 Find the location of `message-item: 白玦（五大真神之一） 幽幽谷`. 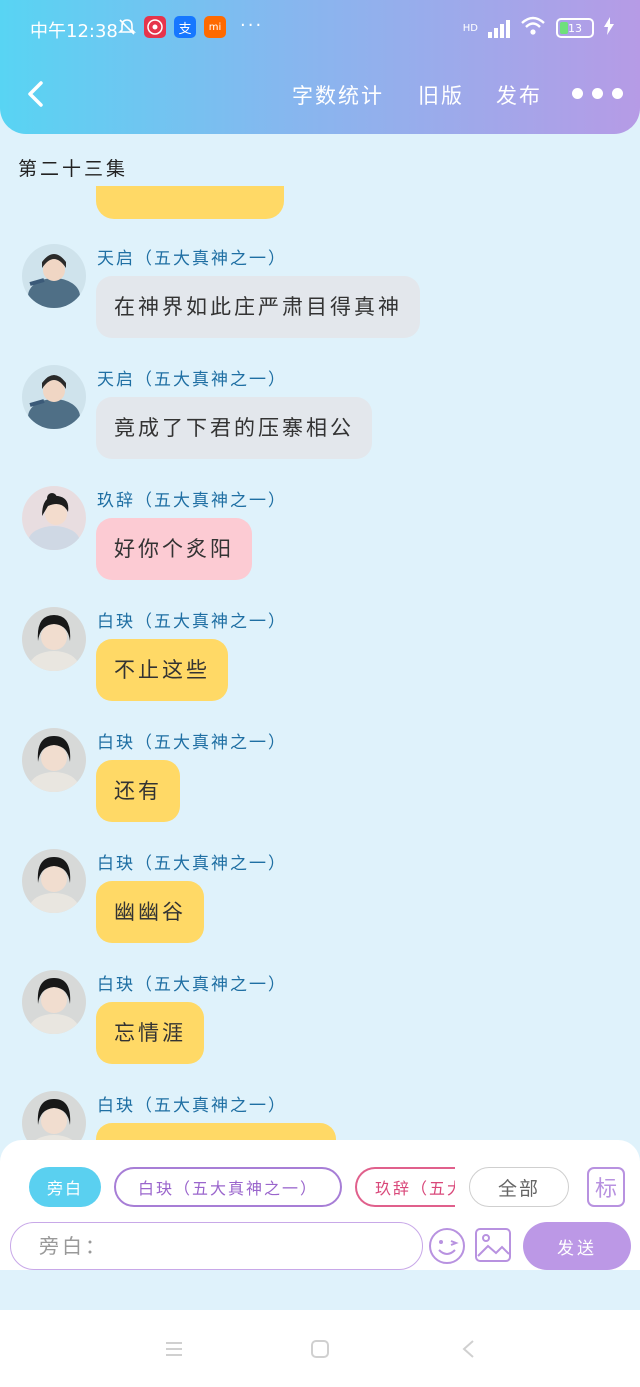

message-item: 白玦（五大真神之一） 幽幽谷 is located at coordinates (320, 904).